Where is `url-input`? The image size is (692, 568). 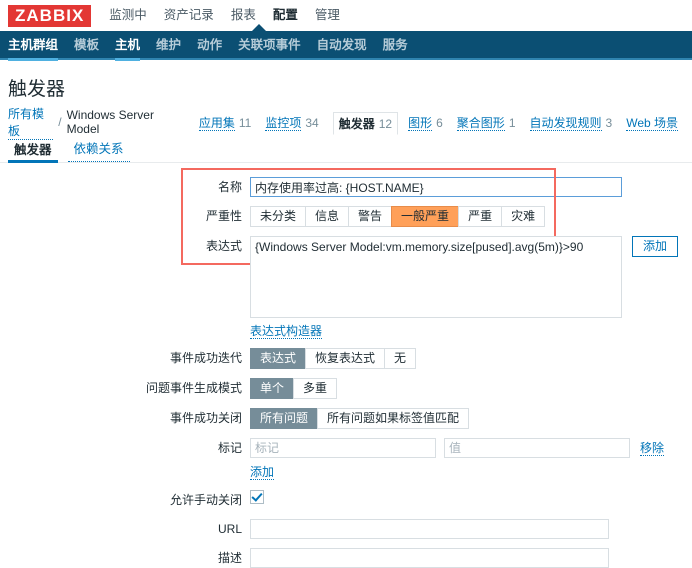
url-input is located at coordinates (429, 529).